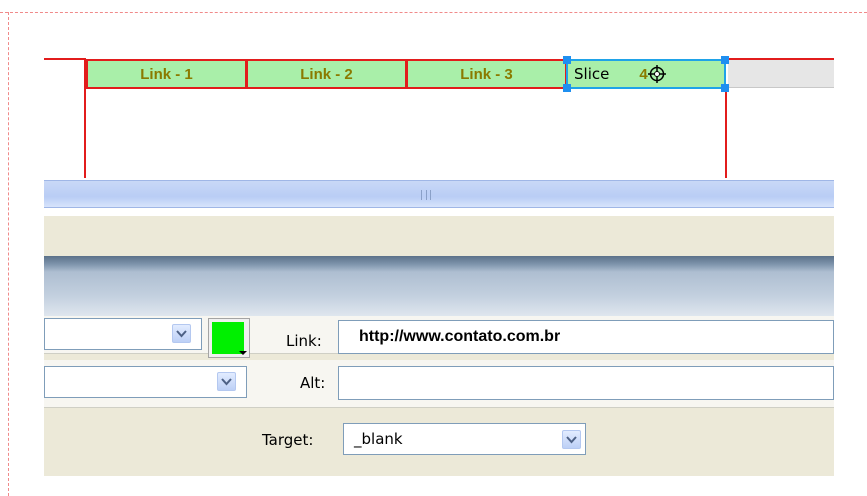 The image size is (867, 496). I want to click on slice-type-select, so click(123, 334).